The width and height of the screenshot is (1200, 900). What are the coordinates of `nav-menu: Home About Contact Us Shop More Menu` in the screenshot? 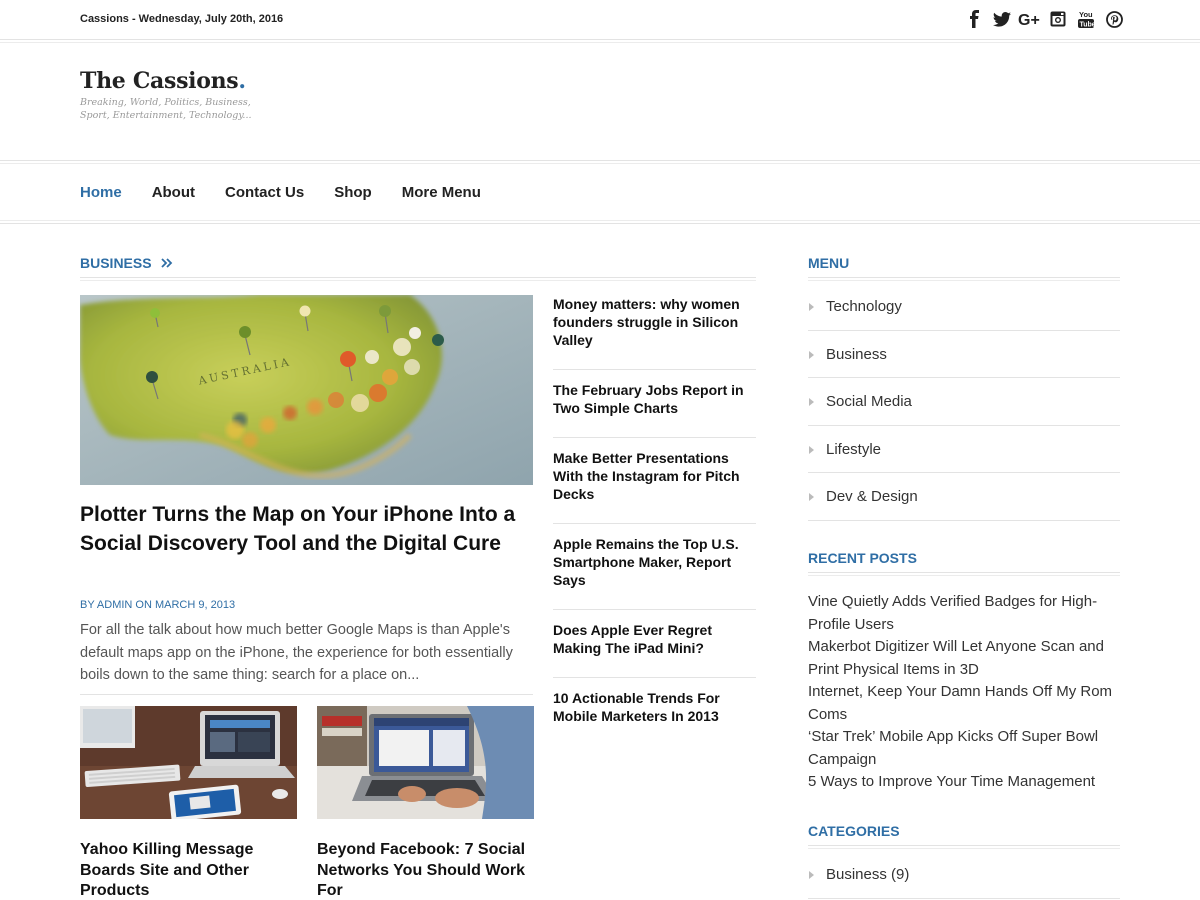 It's located at (280, 192).